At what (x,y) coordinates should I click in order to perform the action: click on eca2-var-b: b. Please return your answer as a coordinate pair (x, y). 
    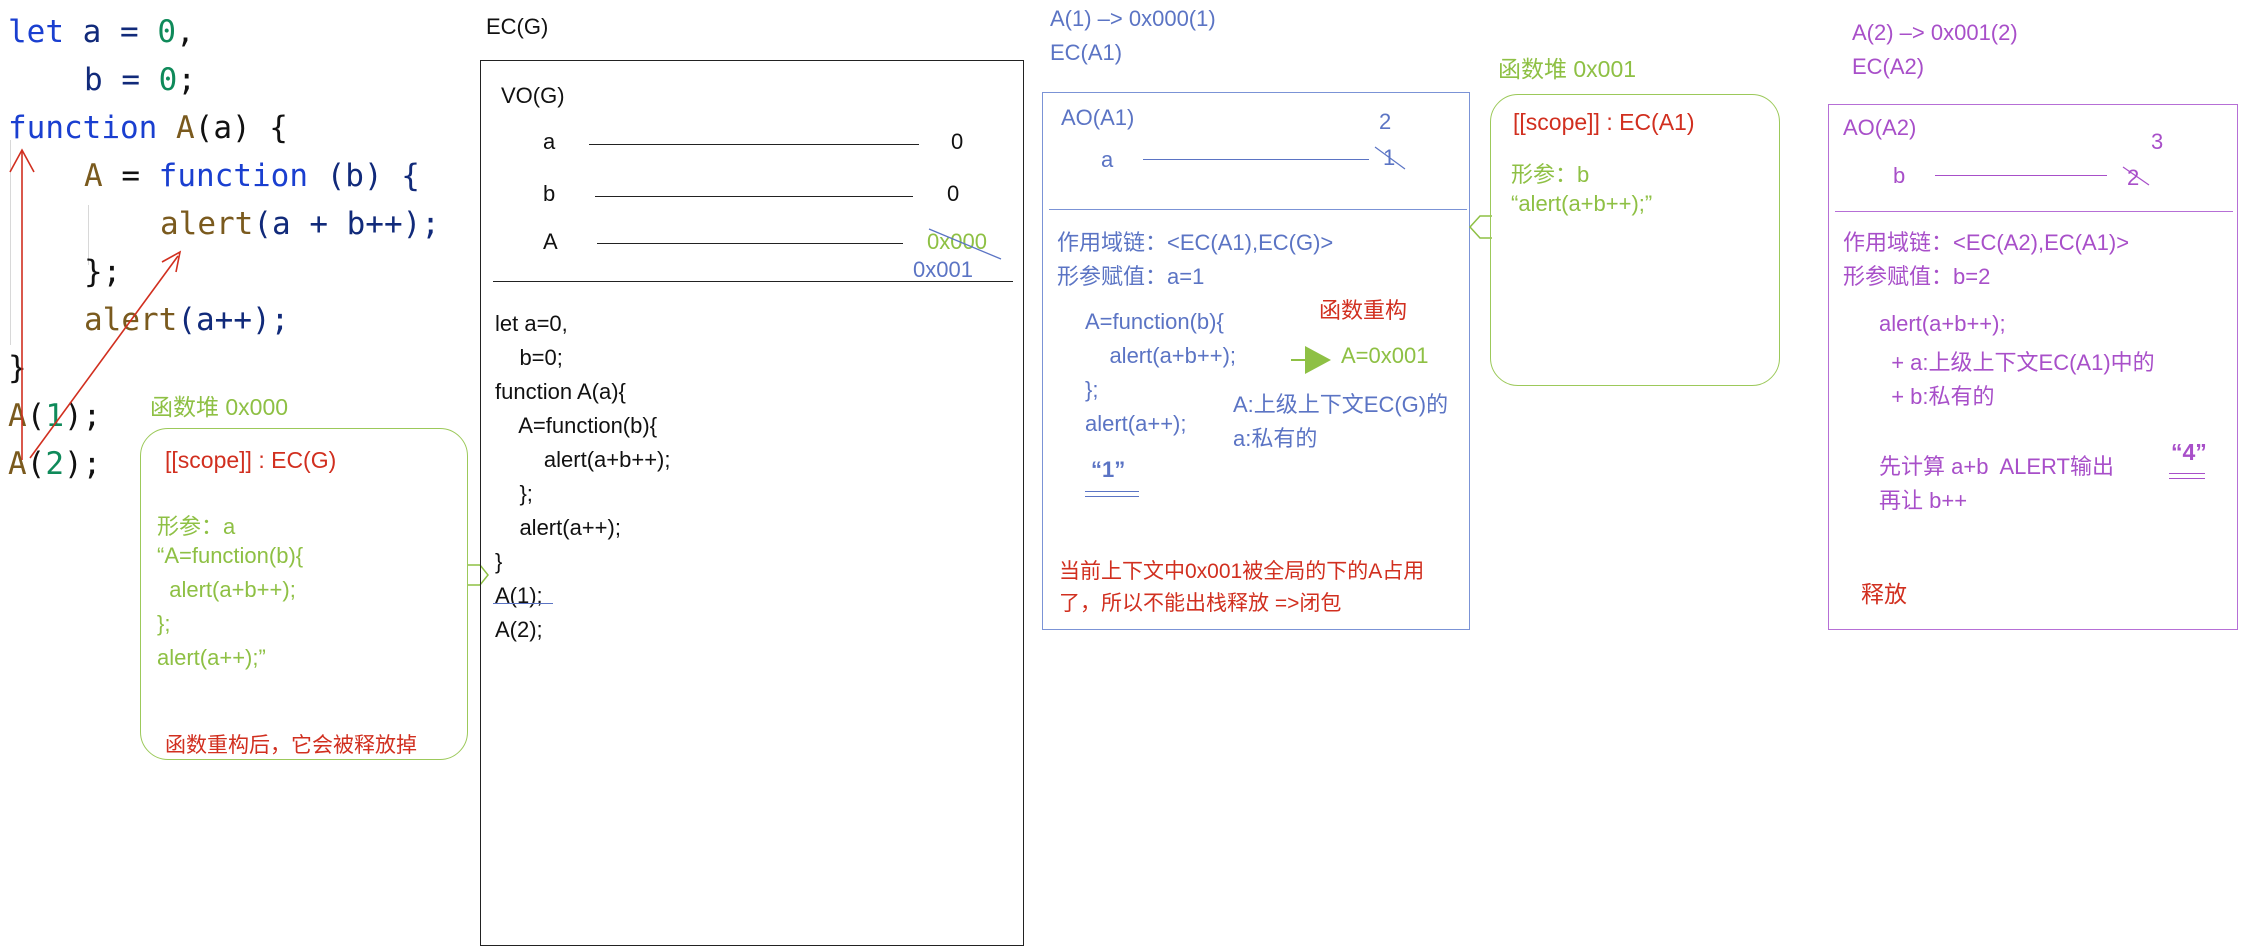
    Looking at the image, I should click on (1899, 175).